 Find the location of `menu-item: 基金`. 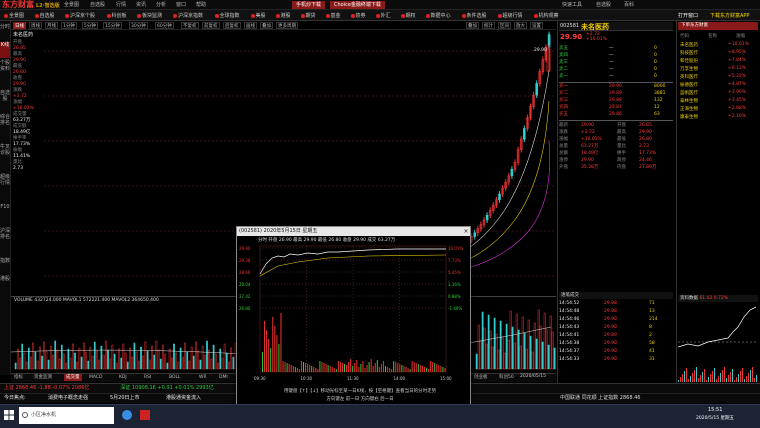

menu-item: 基金 is located at coordinates (333, 16).